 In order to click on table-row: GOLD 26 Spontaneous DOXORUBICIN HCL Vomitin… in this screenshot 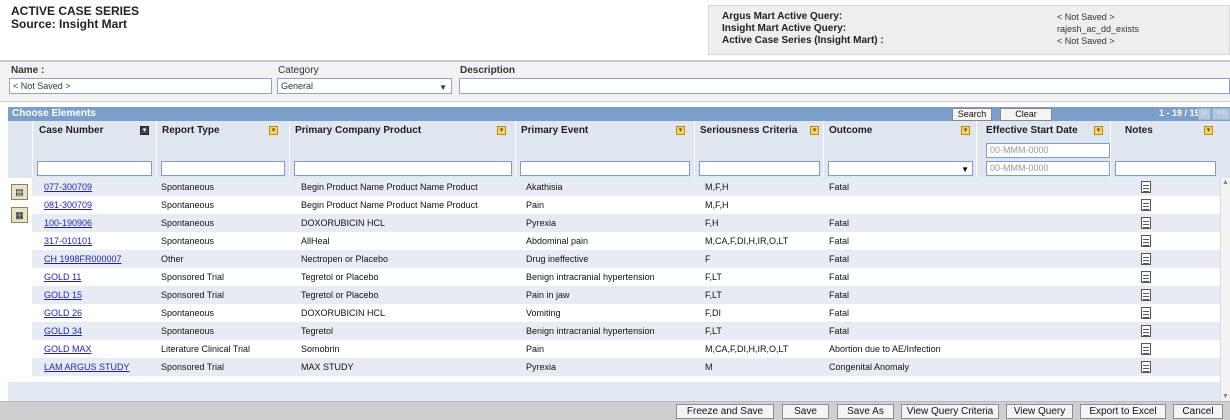, I will do `click(626, 313)`.